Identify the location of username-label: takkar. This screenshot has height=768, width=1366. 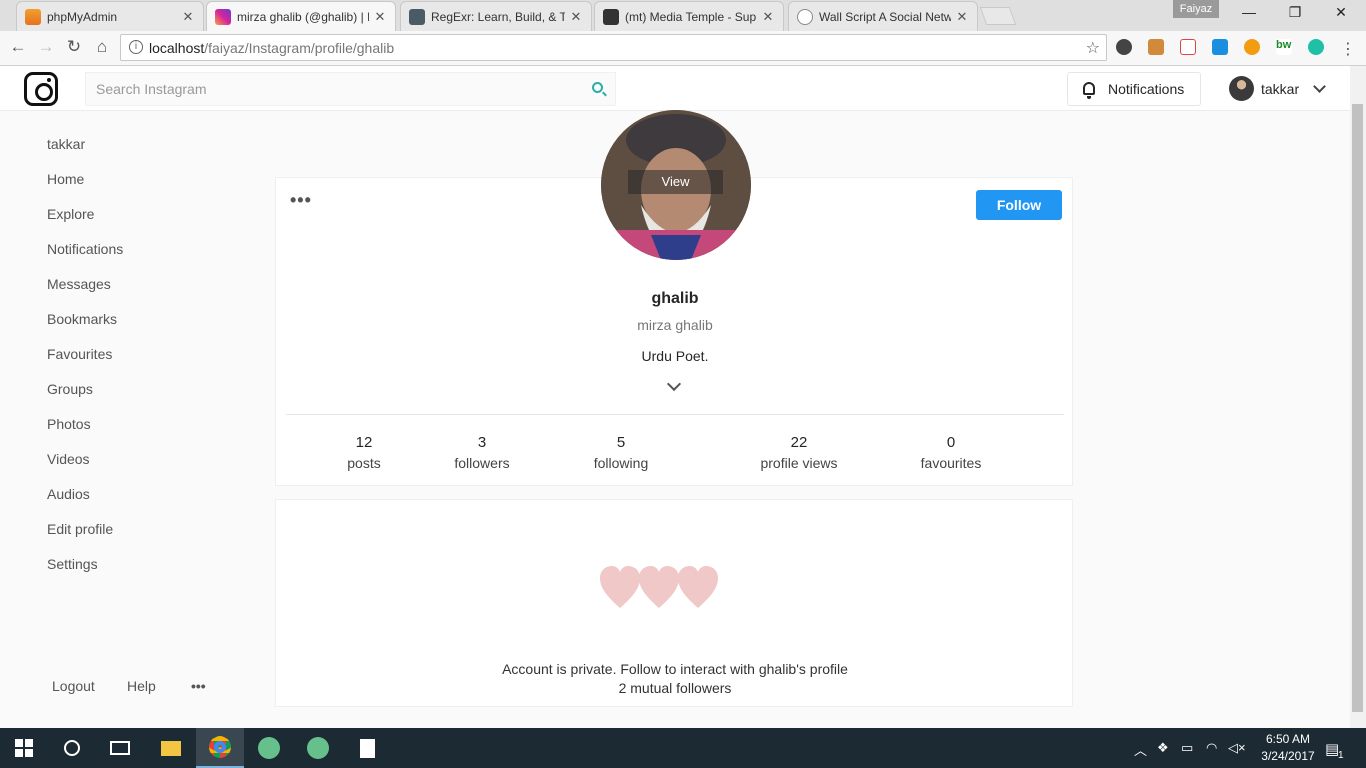
(1280, 88).